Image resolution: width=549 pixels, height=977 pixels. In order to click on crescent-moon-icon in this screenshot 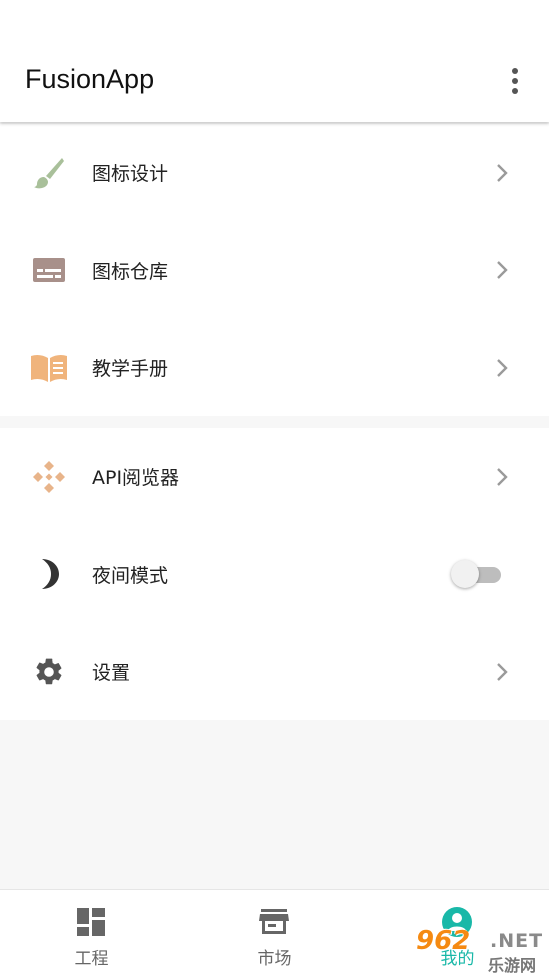, I will do `click(49, 574)`.